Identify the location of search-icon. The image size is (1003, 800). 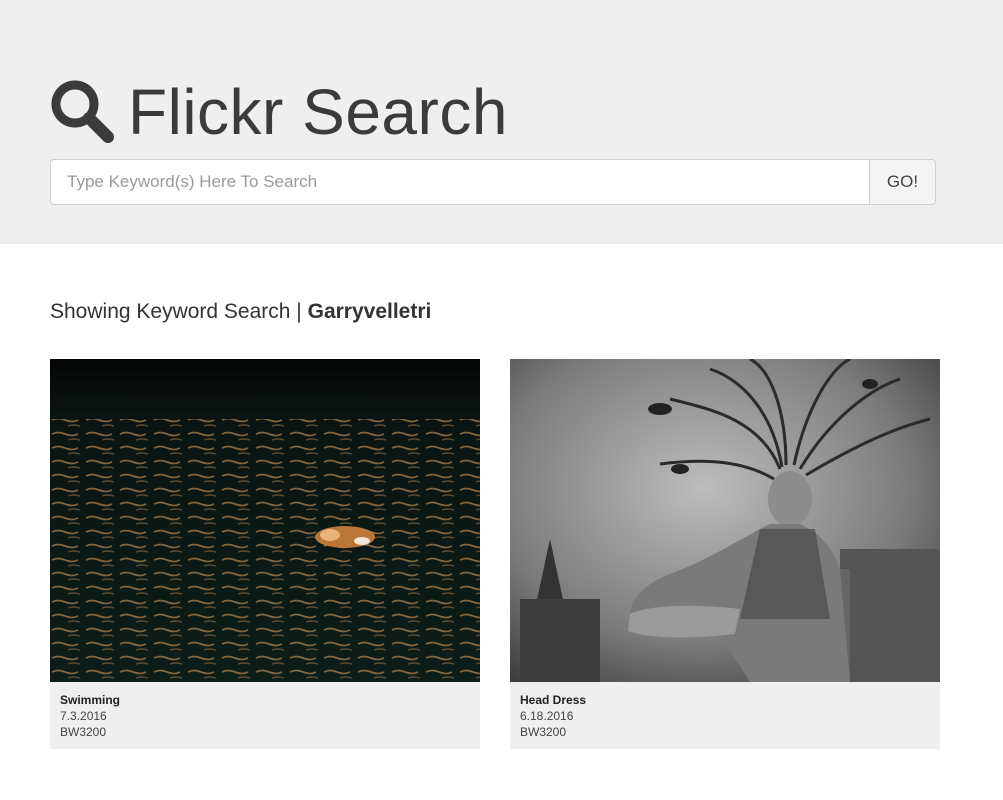
(83, 112).